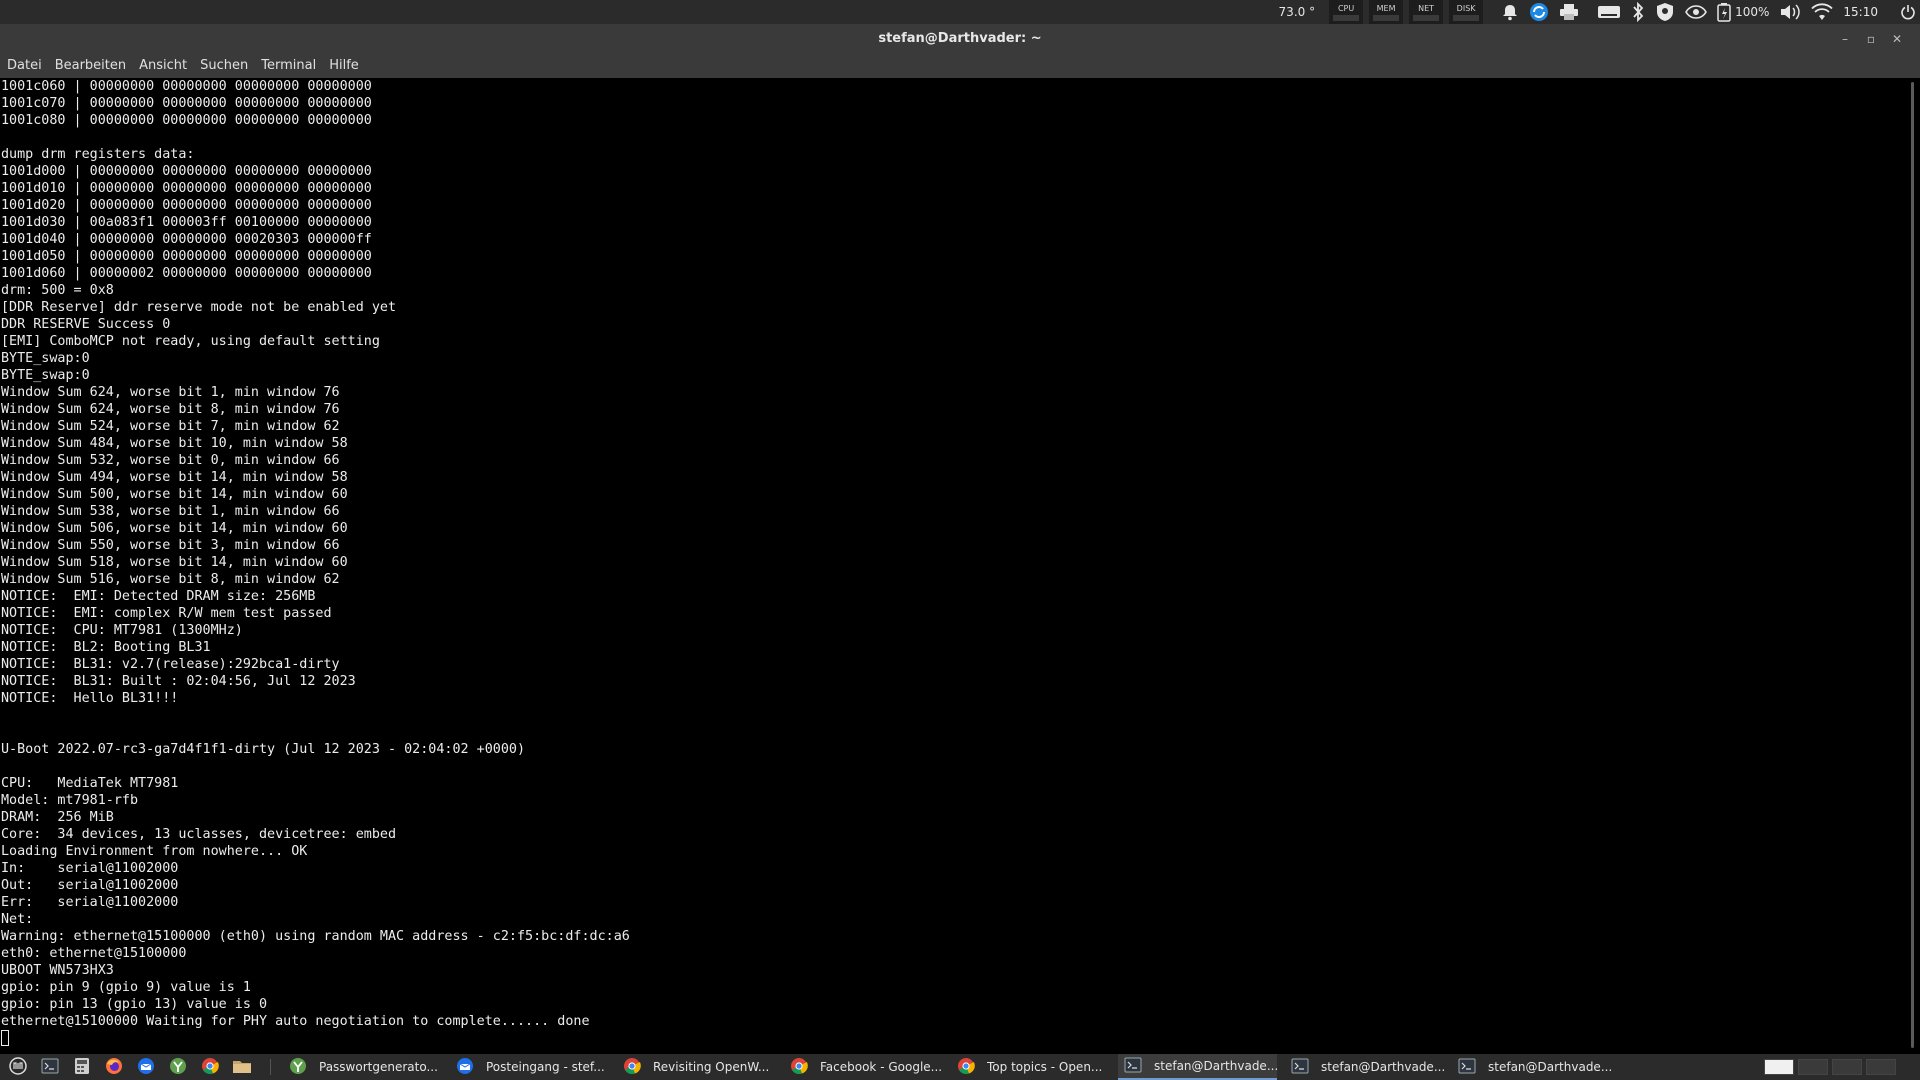  What do you see at coordinates (1539, 12) in the screenshot?
I see `sync-icon` at bounding box center [1539, 12].